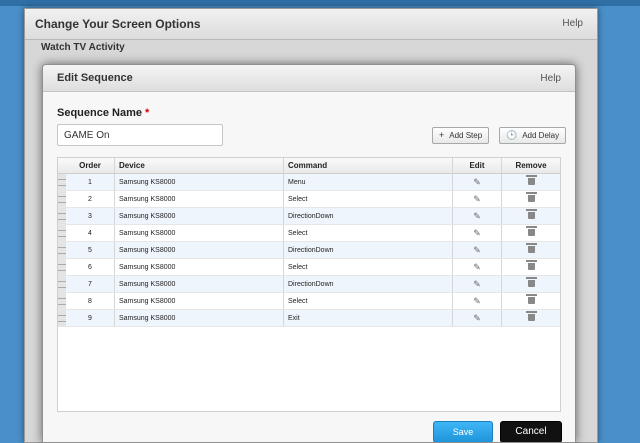  I want to click on add-step-button: + Add Step, so click(461, 135).